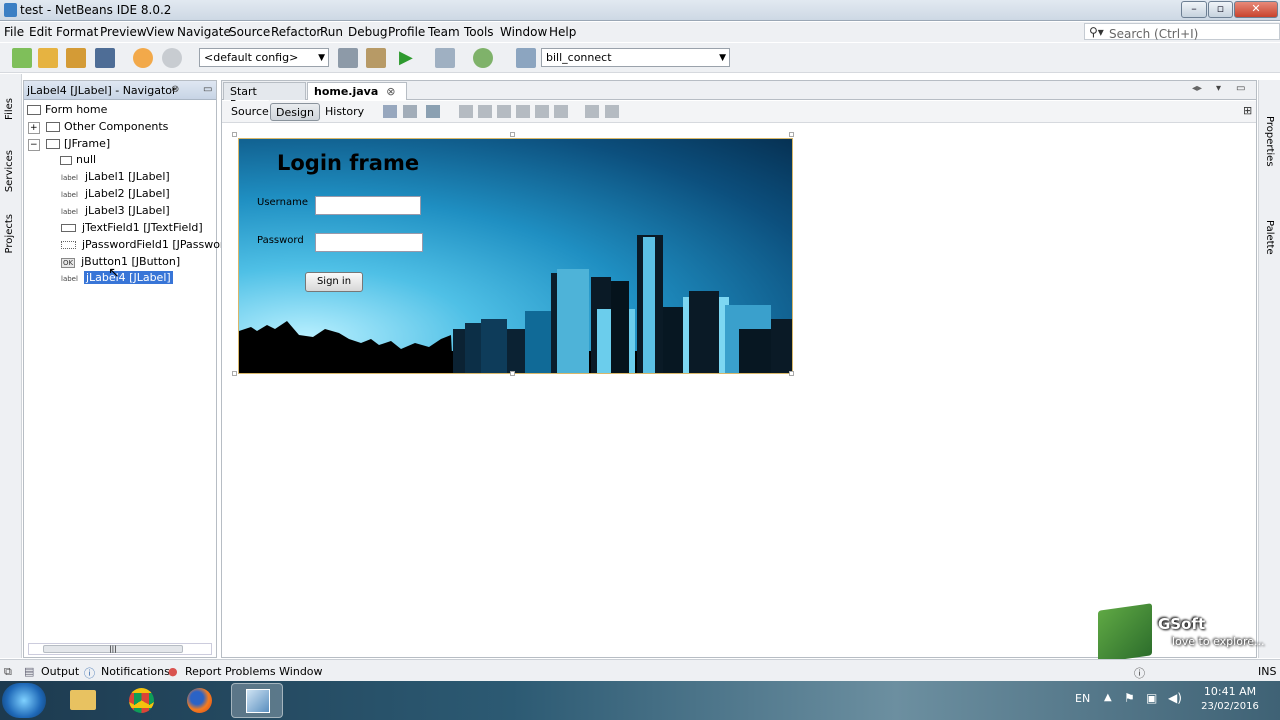 The height and width of the screenshot is (720, 1280). Describe the element at coordinates (34, 145) in the screenshot. I see `collapse-icon: −` at that location.